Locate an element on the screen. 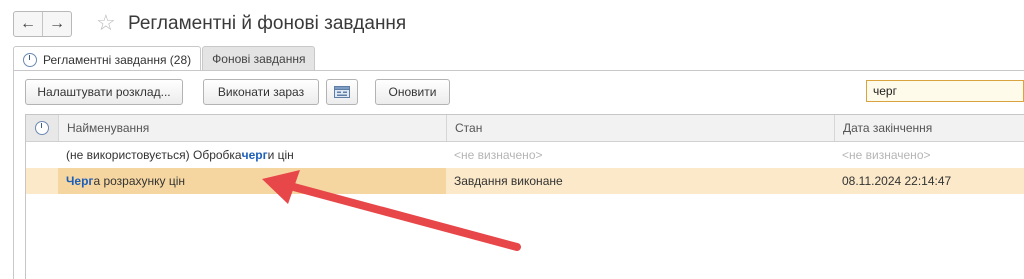 This screenshot has height=279, width=1024. run-now-button: Виконати зараз is located at coordinates (261, 92).